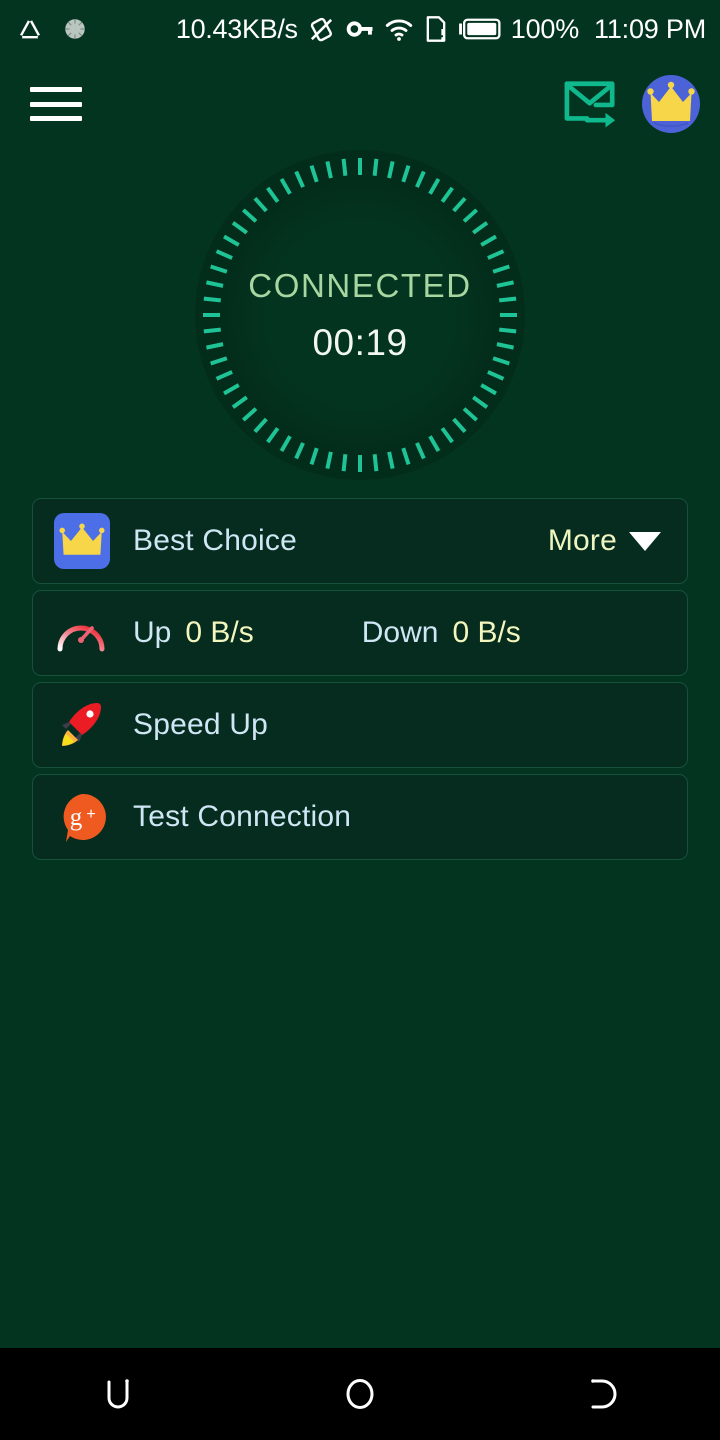 Image resolution: width=720 pixels, height=1440 pixels. I want to click on vpn-key-icon, so click(359, 29).